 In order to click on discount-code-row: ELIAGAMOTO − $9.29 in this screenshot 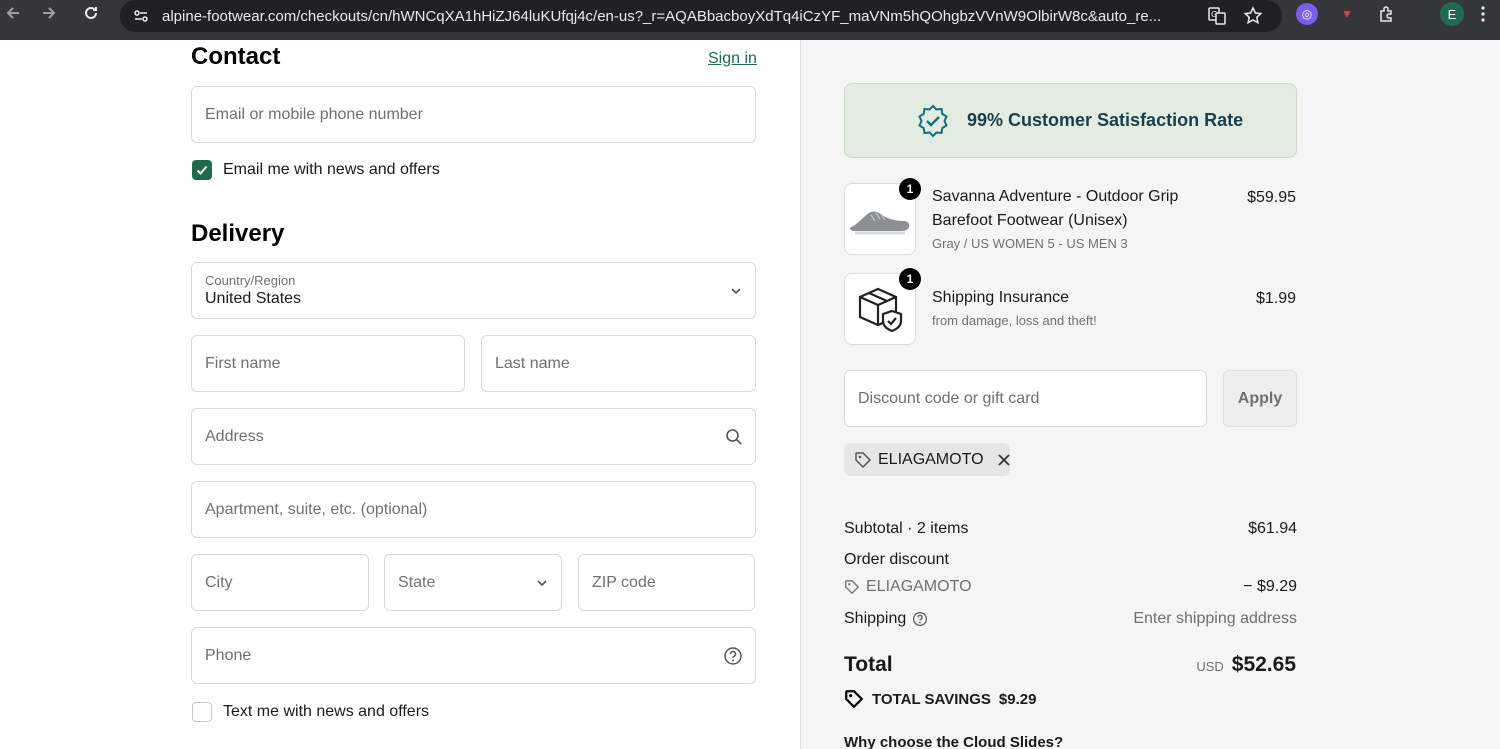, I will do `click(1070, 587)`.